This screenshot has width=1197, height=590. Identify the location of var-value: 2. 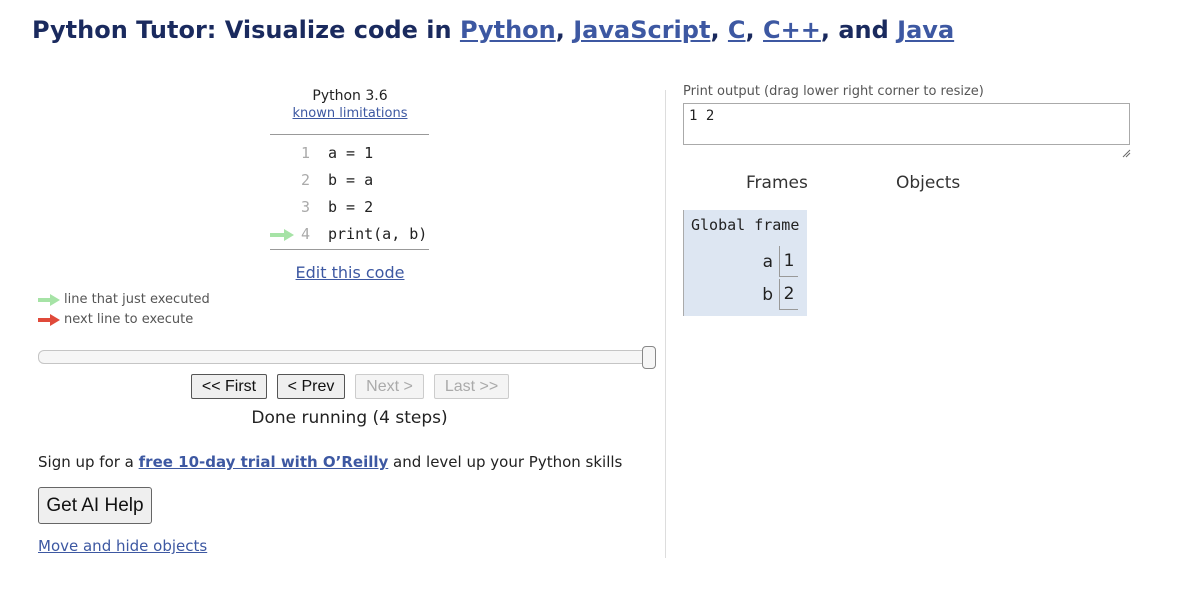
(788, 294).